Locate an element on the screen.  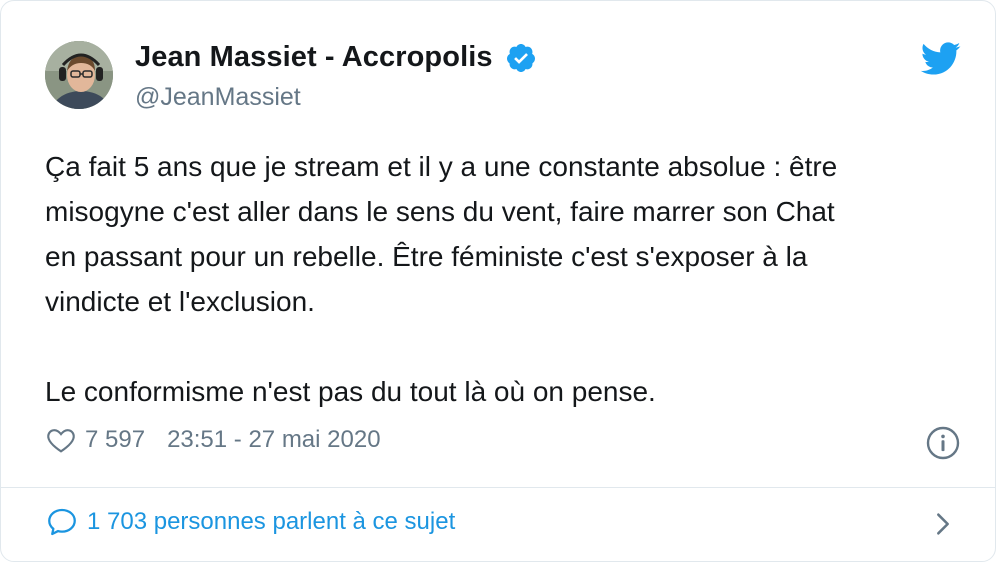
speech-bubble-icon is located at coordinates (62, 522).